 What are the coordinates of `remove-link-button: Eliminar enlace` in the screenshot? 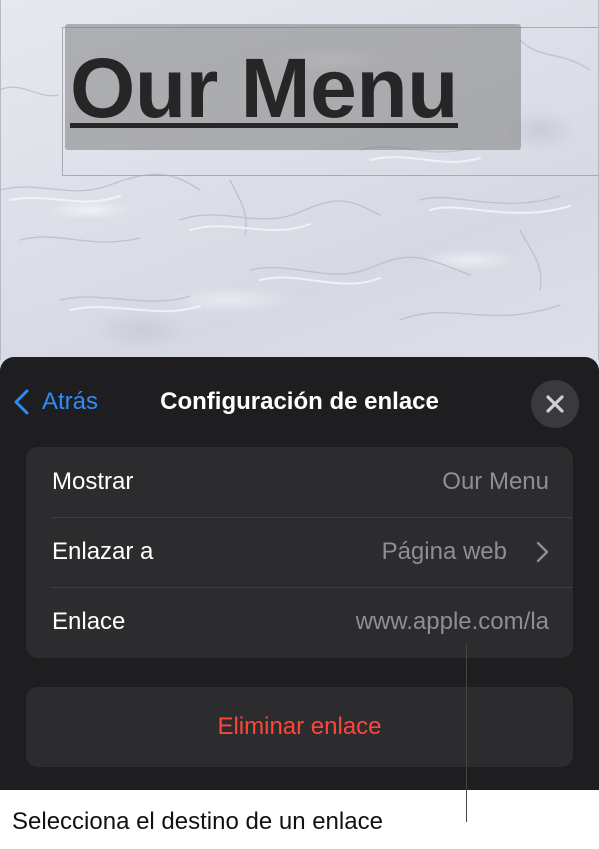 It's located at (299, 727).